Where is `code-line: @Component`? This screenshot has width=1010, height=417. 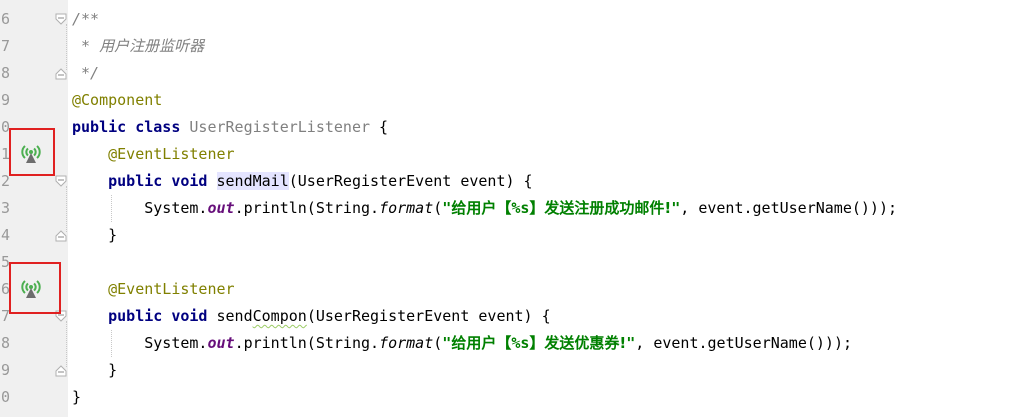 code-line: @Component is located at coordinates (117, 100).